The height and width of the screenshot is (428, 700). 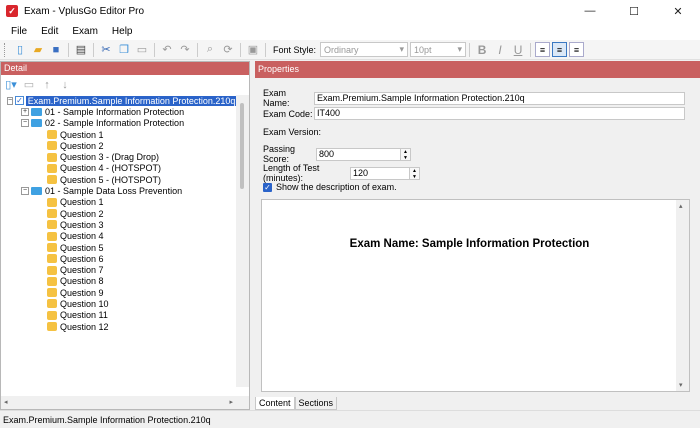 What do you see at coordinates (681, 385) in the screenshot?
I see `scroll-down-icon: ▾` at bounding box center [681, 385].